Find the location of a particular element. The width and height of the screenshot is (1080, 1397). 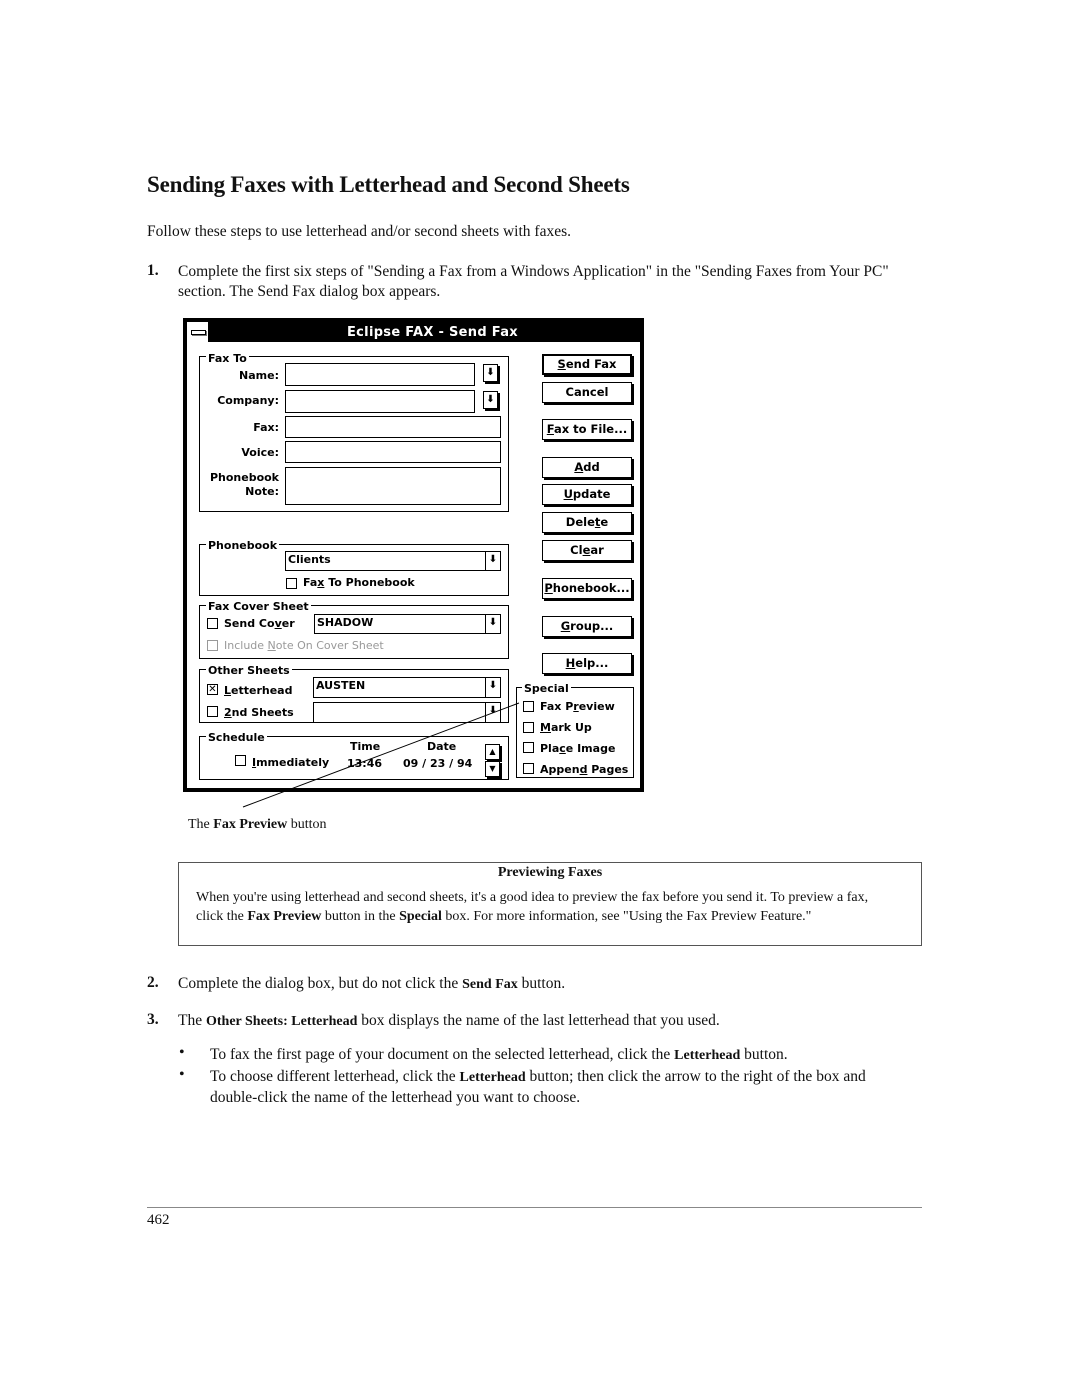

send-cover-checkbox is located at coordinates (212, 623).